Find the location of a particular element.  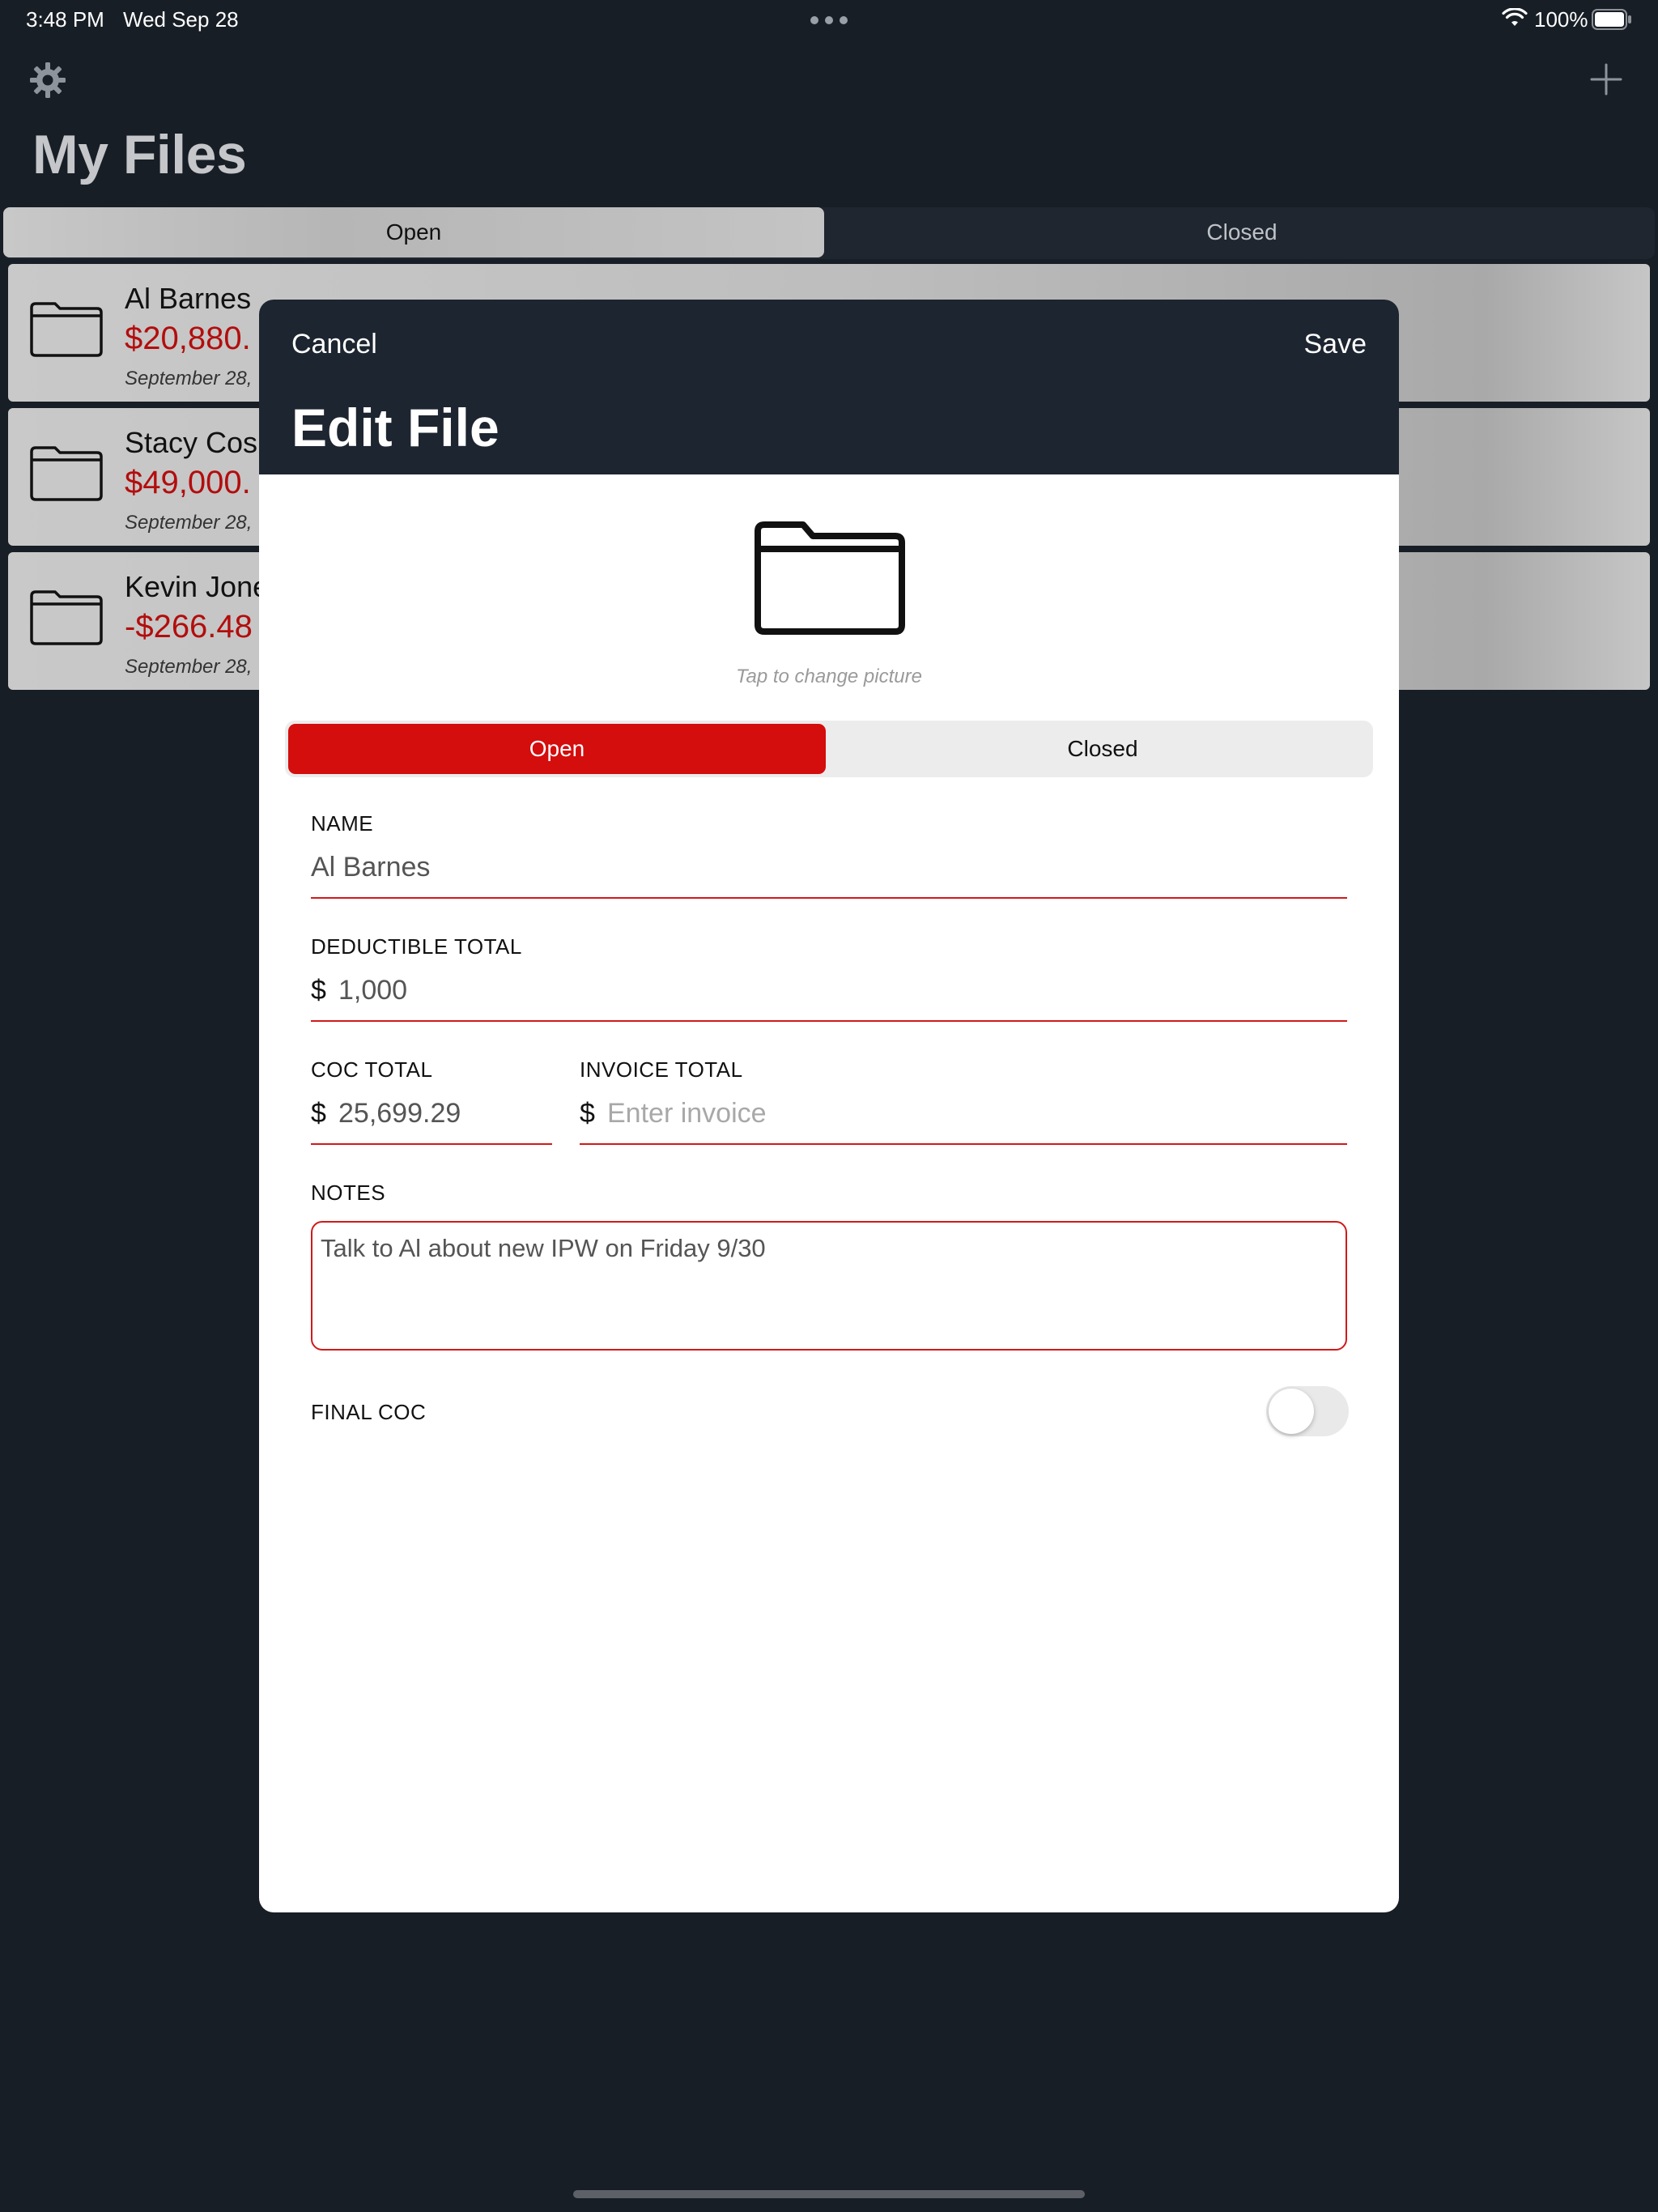

final-coc-label: FINAL COC is located at coordinates (369, 1412).